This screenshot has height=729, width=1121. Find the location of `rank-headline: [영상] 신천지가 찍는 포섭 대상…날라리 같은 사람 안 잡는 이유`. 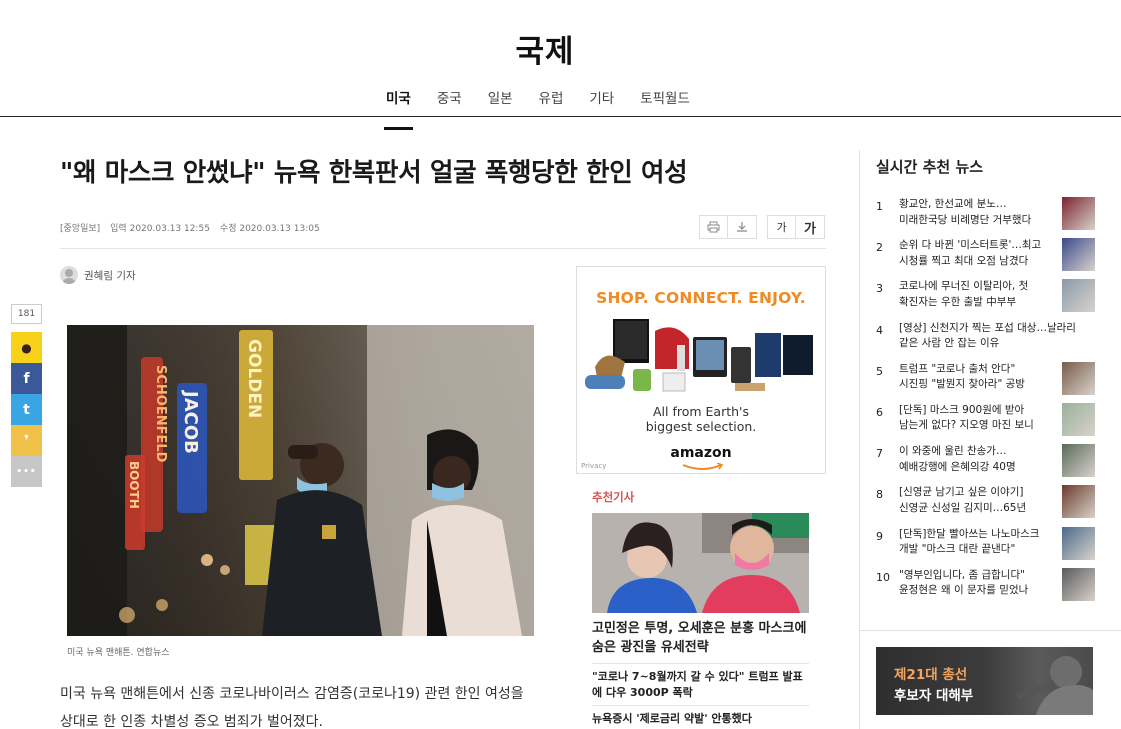

rank-headline: [영상] 신천지가 찍는 포섭 대상…날라리 같은 사람 안 잡는 이유 is located at coordinates (987, 335).